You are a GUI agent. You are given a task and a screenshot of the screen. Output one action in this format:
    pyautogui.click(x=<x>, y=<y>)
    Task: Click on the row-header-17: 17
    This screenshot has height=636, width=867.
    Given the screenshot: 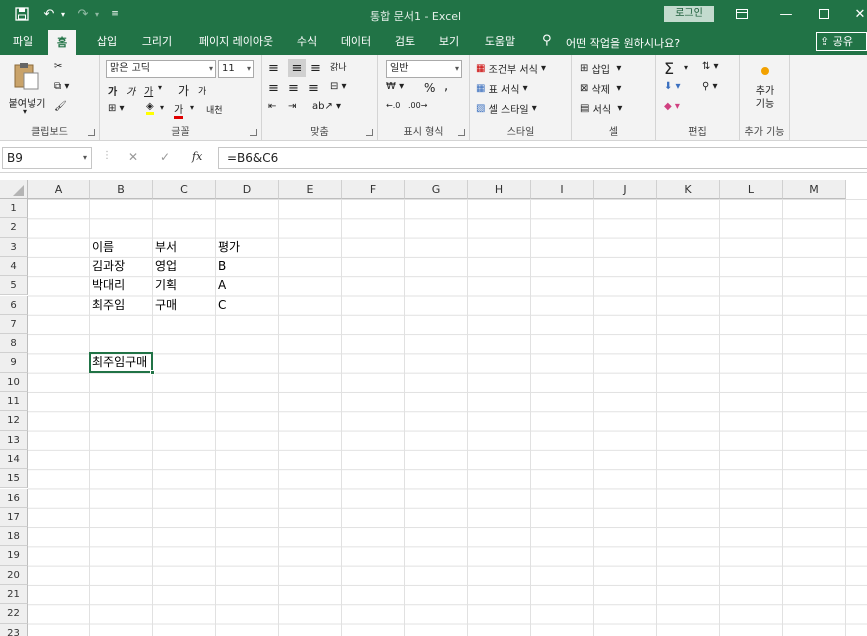 What is the action you would take?
    pyautogui.click(x=14, y=517)
    